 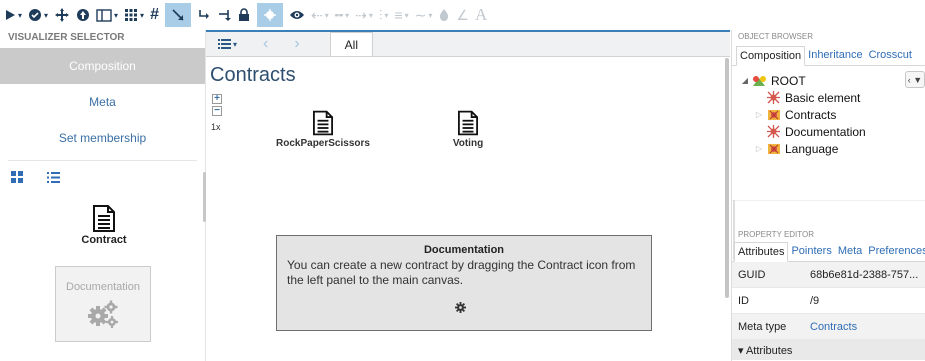 I want to click on node-label: RockPaperScissors, so click(x=323, y=143).